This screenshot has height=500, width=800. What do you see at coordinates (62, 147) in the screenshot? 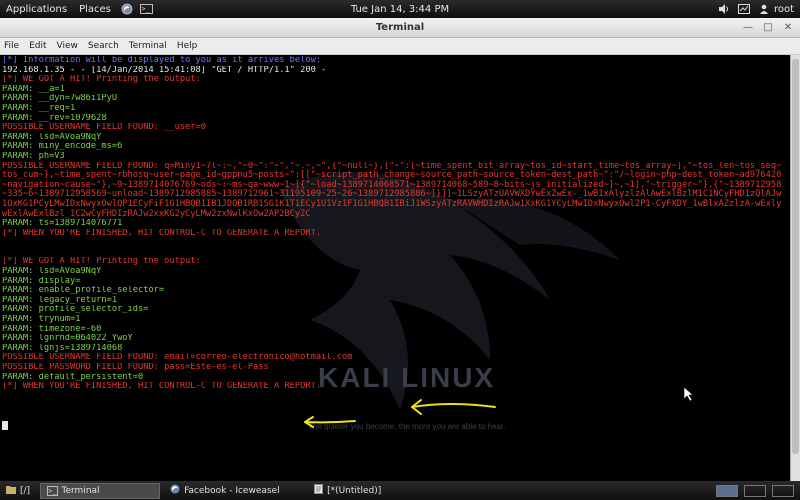
I see `terminal-line: PARAM: miny_encode_ms=6` at bounding box center [62, 147].